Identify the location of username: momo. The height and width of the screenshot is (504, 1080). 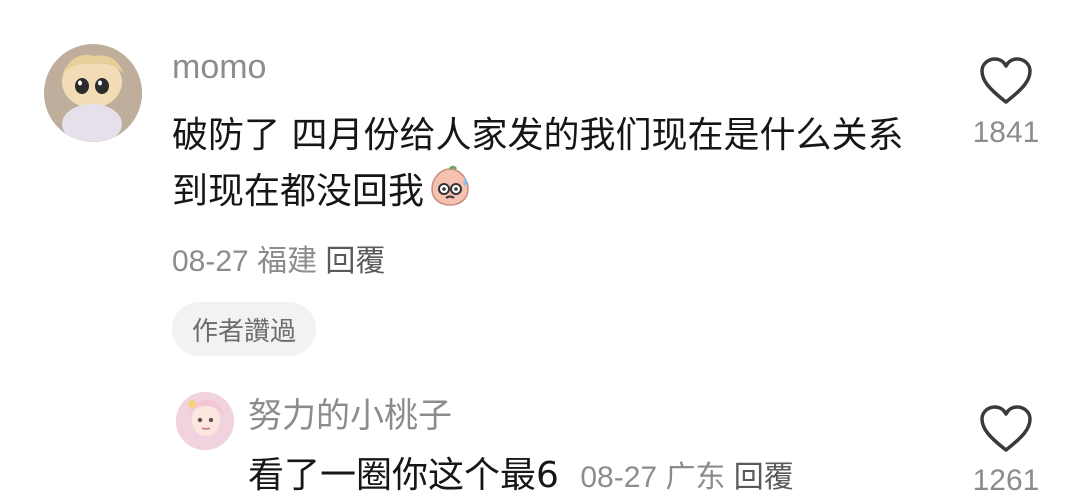
(219, 67).